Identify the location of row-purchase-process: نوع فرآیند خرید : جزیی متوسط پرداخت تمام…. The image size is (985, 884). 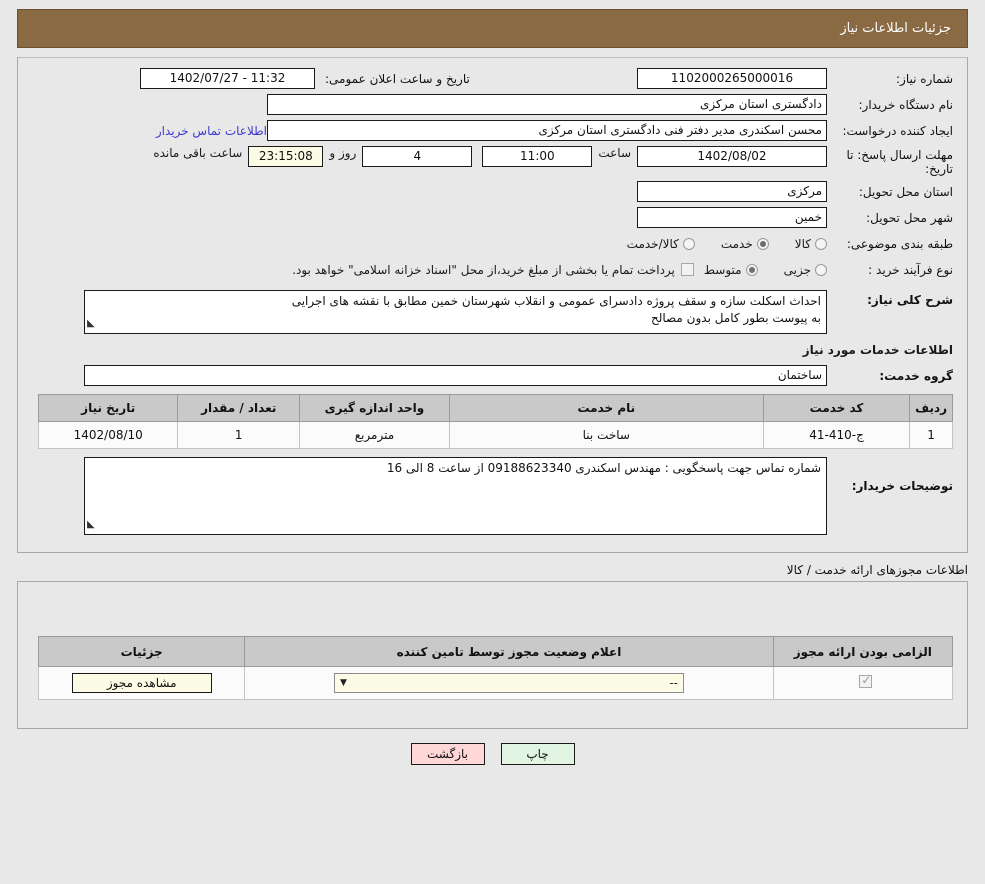
(492, 269).